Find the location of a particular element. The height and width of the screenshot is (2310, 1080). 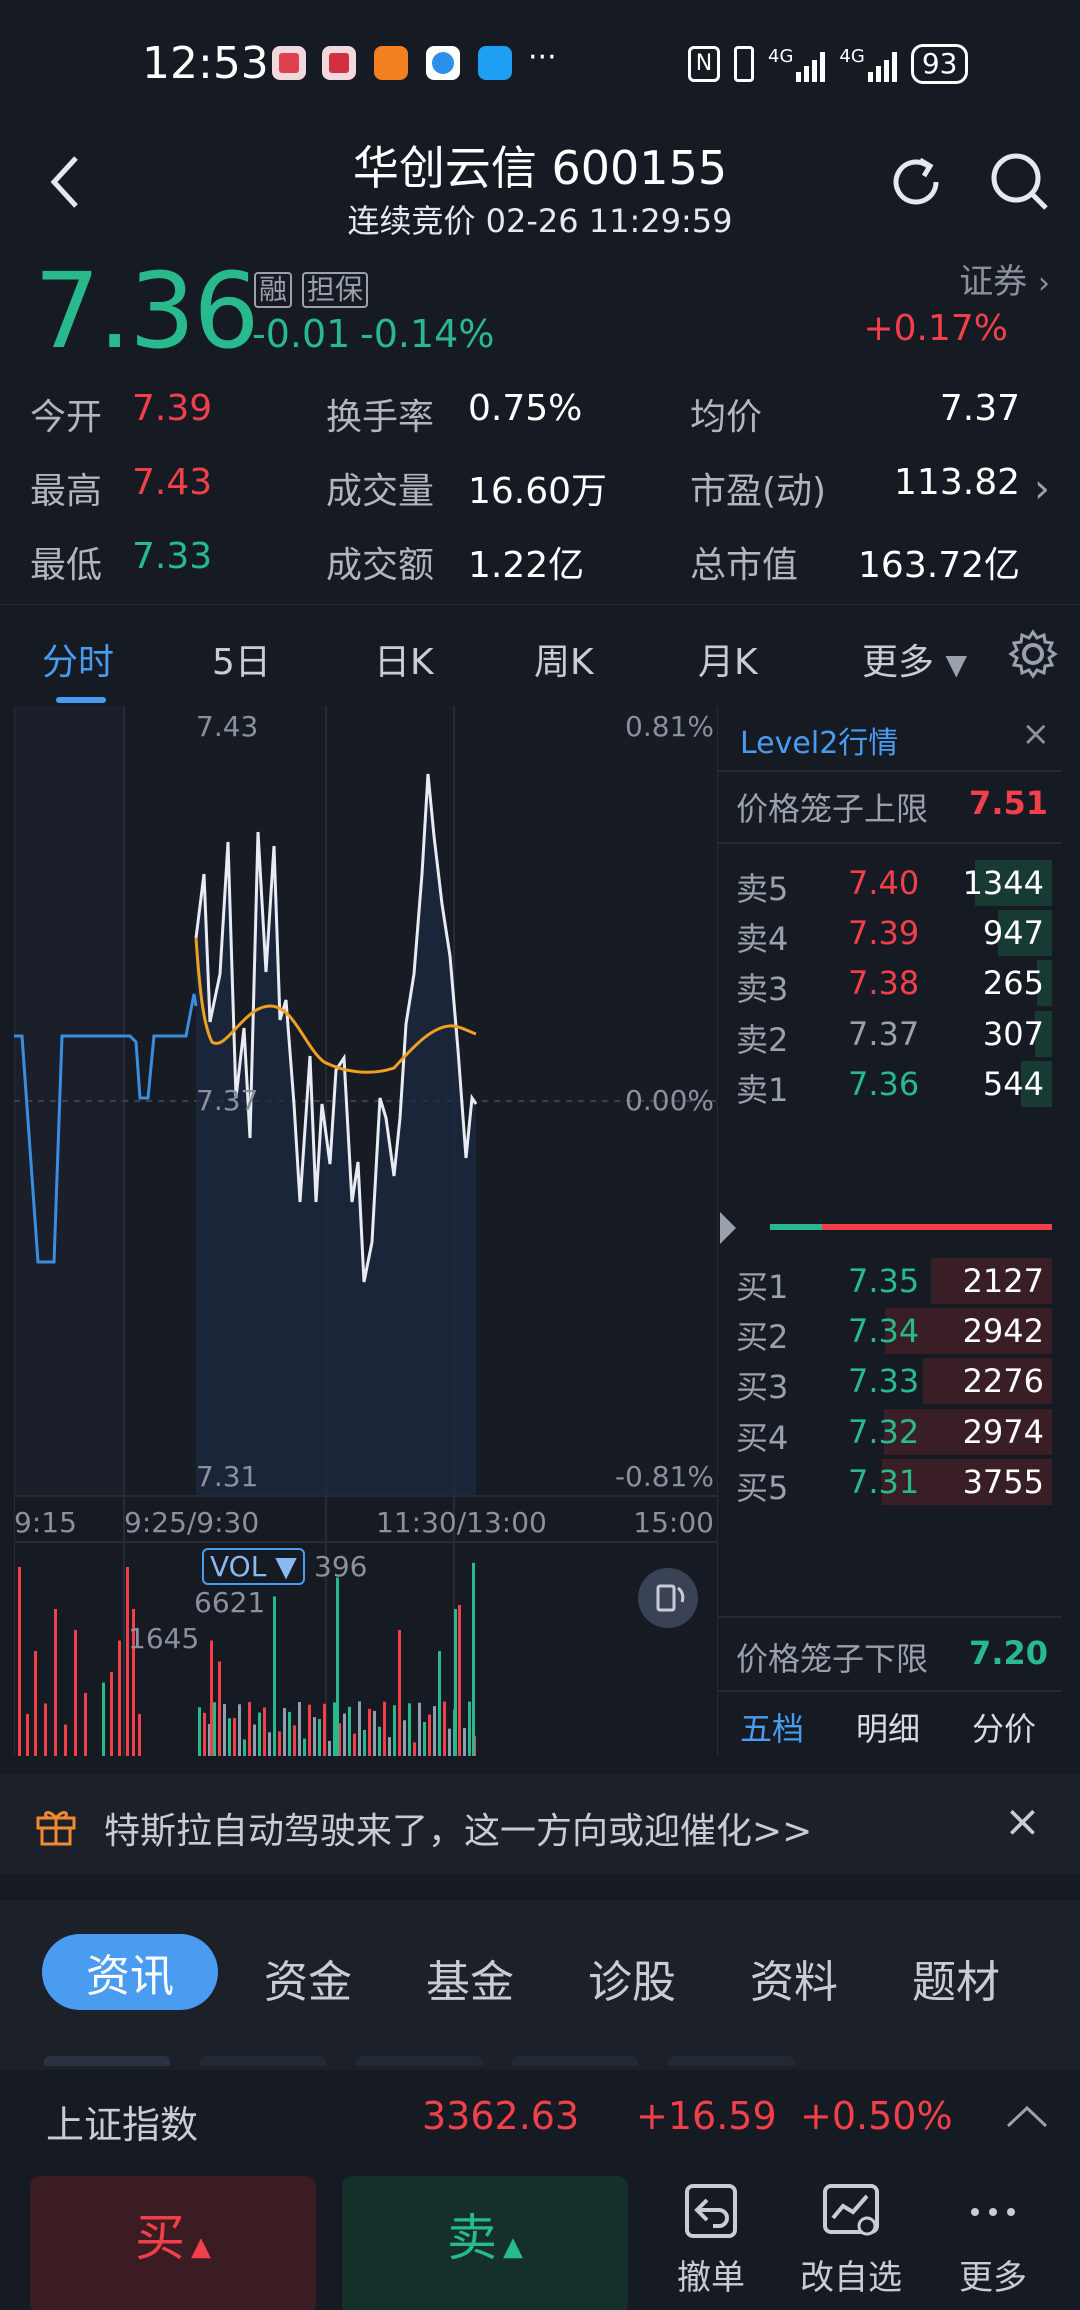

tab-intraday: 分时 is located at coordinates (78, 659).